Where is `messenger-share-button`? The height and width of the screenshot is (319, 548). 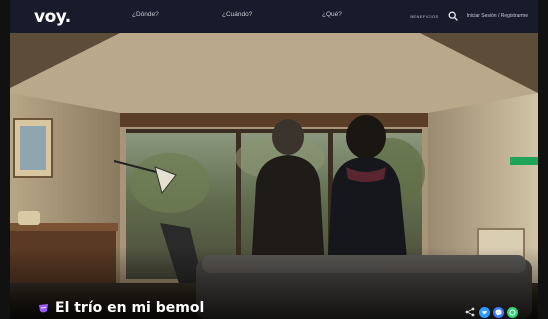 messenger-share-button is located at coordinates (498, 312).